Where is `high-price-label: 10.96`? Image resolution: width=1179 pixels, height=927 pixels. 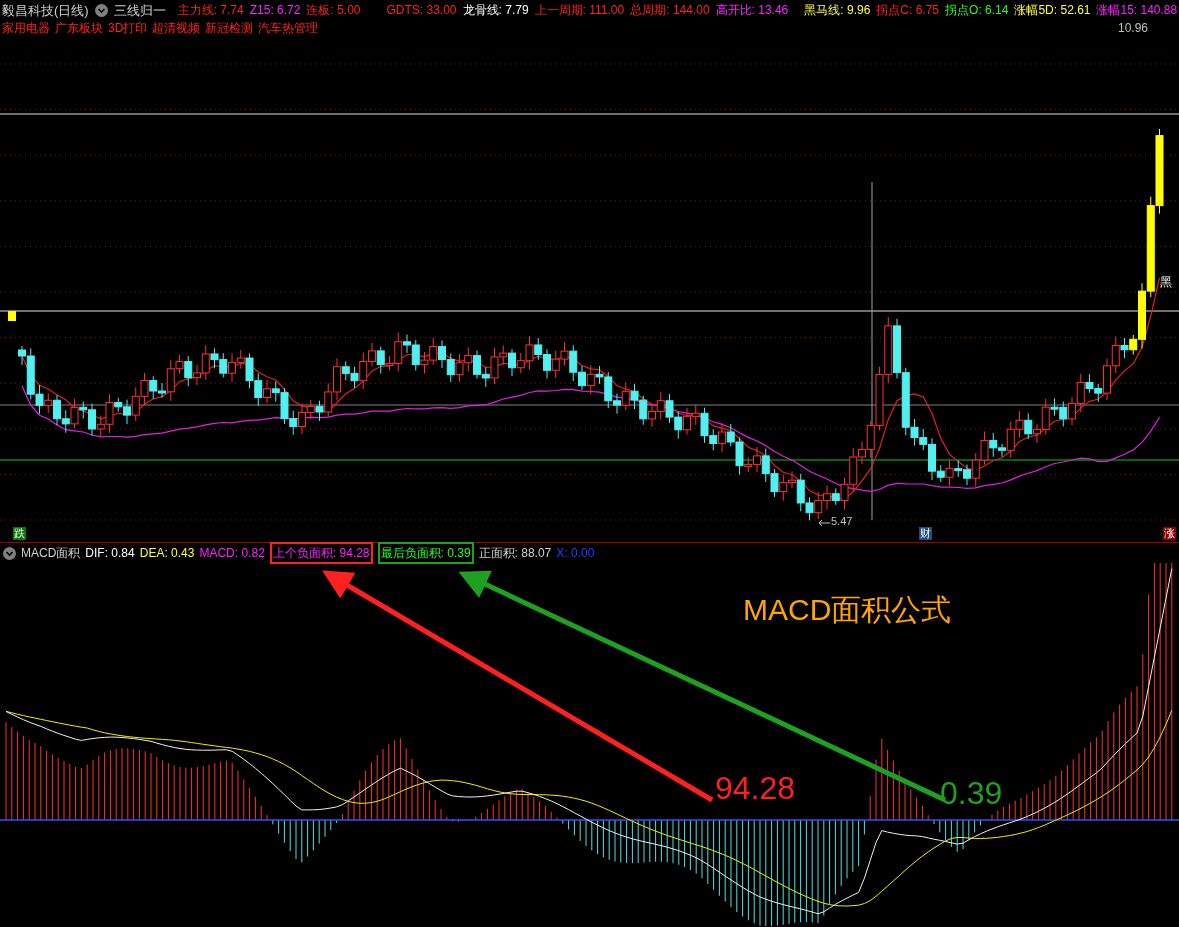
high-price-label: 10.96 is located at coordinates (1133, 28).